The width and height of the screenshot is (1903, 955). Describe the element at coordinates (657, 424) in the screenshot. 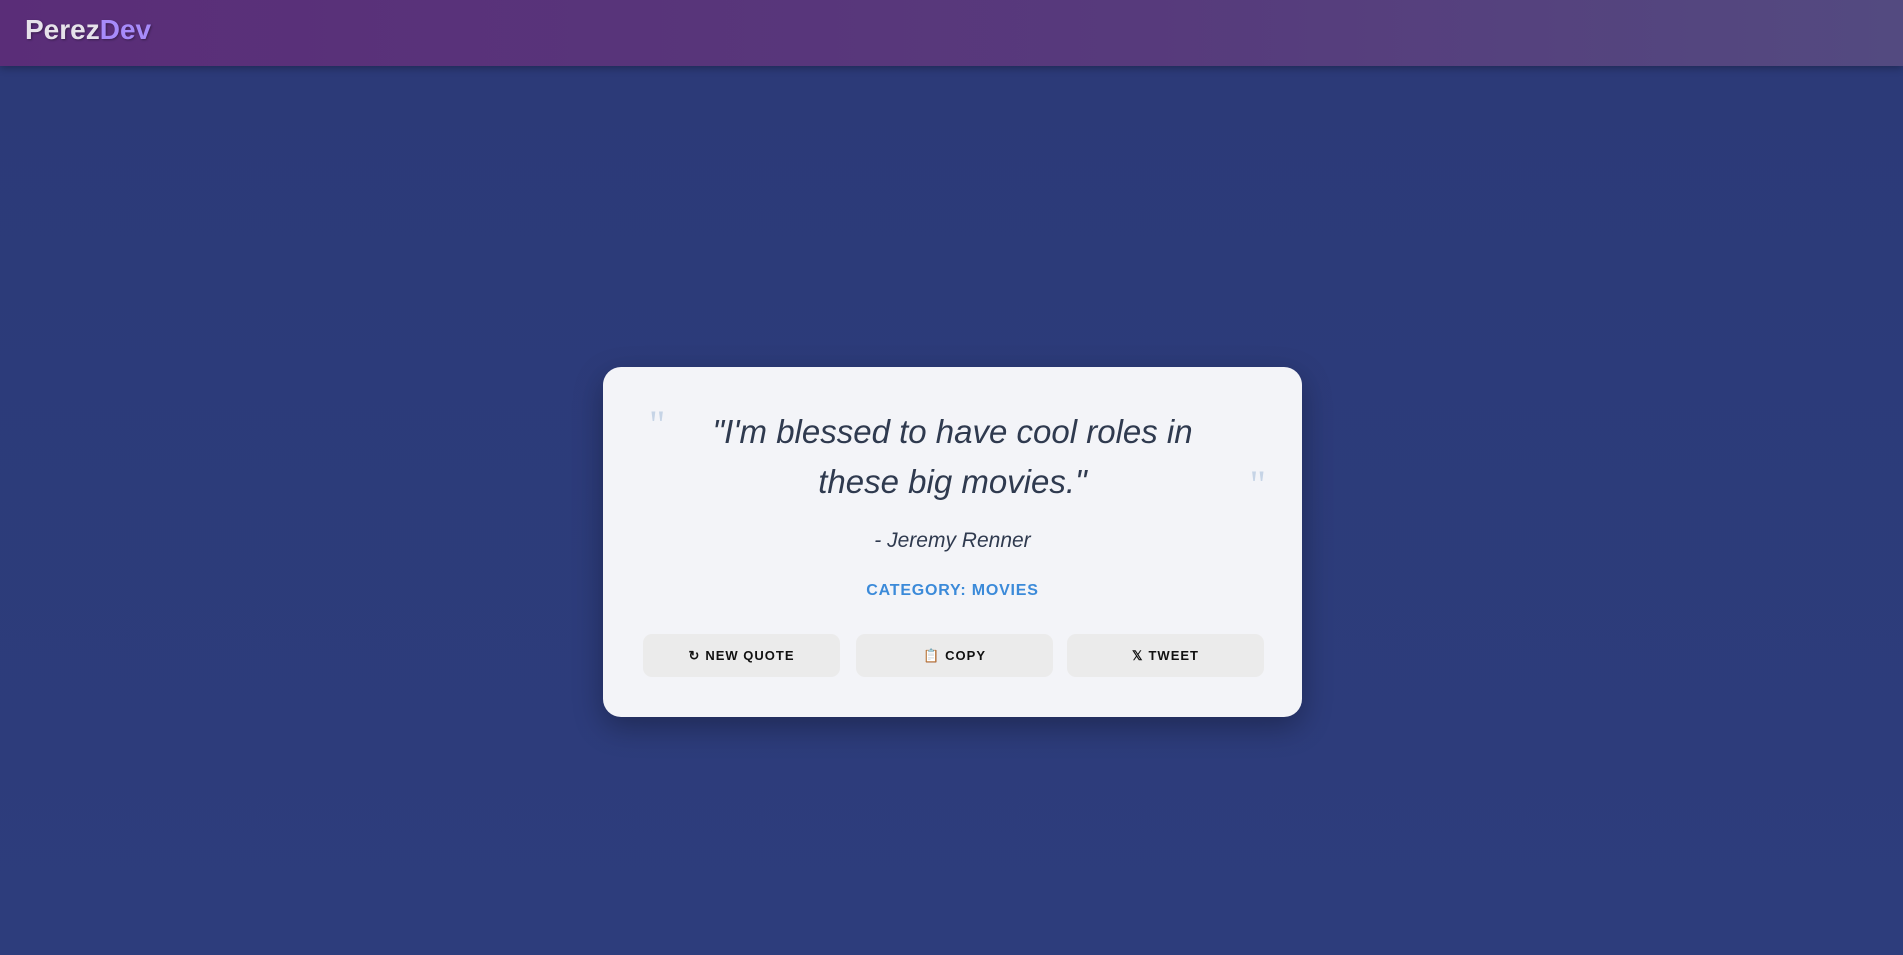

I see `open-quote-icon: "` at that location.